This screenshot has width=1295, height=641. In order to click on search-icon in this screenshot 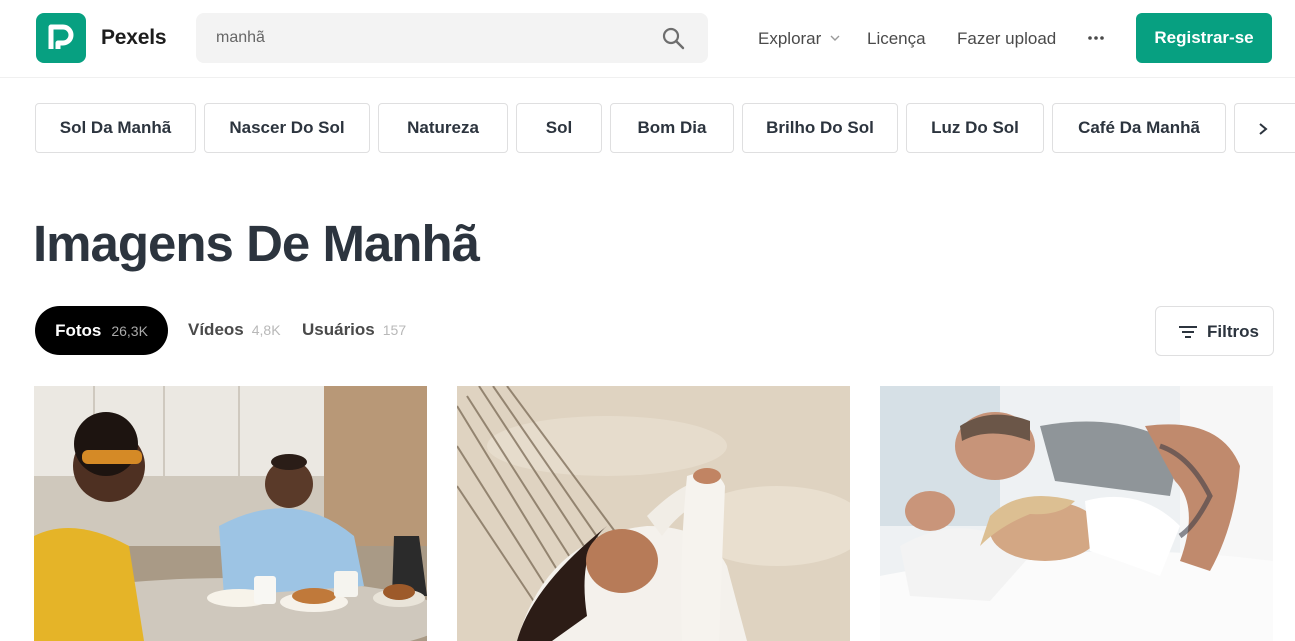, I will do `click(673, 38)`.